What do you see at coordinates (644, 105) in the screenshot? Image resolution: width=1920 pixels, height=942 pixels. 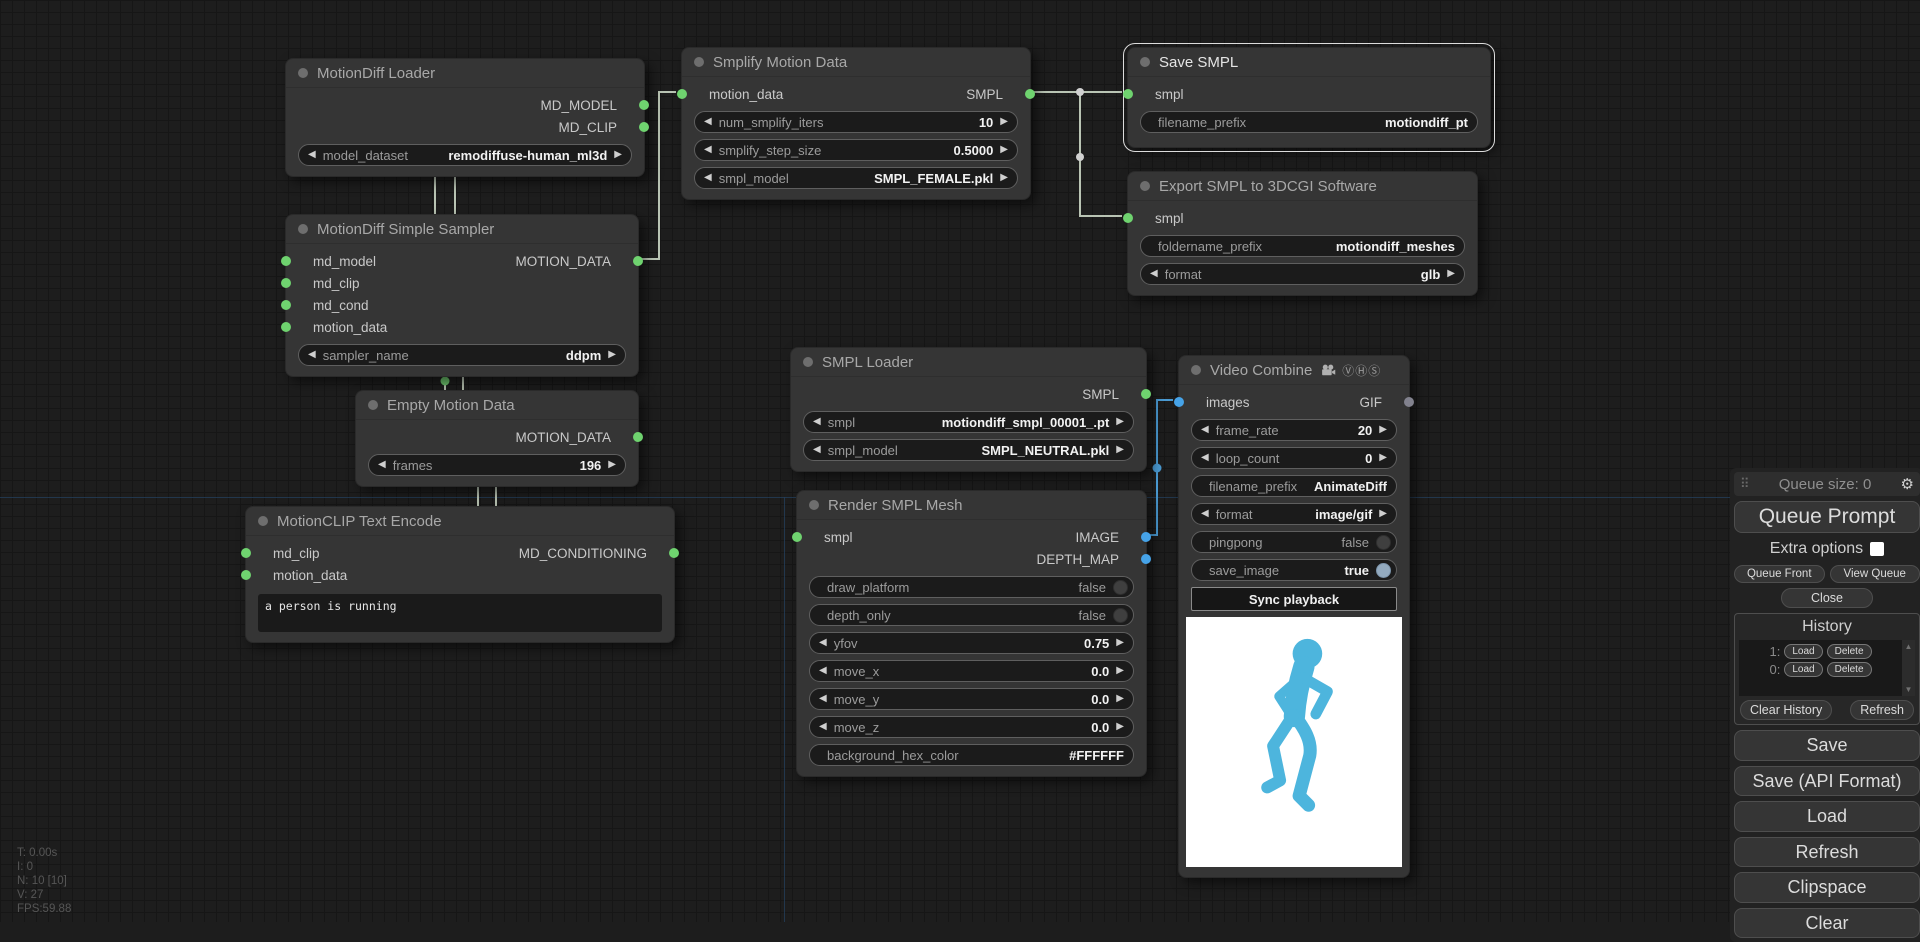 I see `MD_MODEL-output-port` at bounding box center [644, 105].